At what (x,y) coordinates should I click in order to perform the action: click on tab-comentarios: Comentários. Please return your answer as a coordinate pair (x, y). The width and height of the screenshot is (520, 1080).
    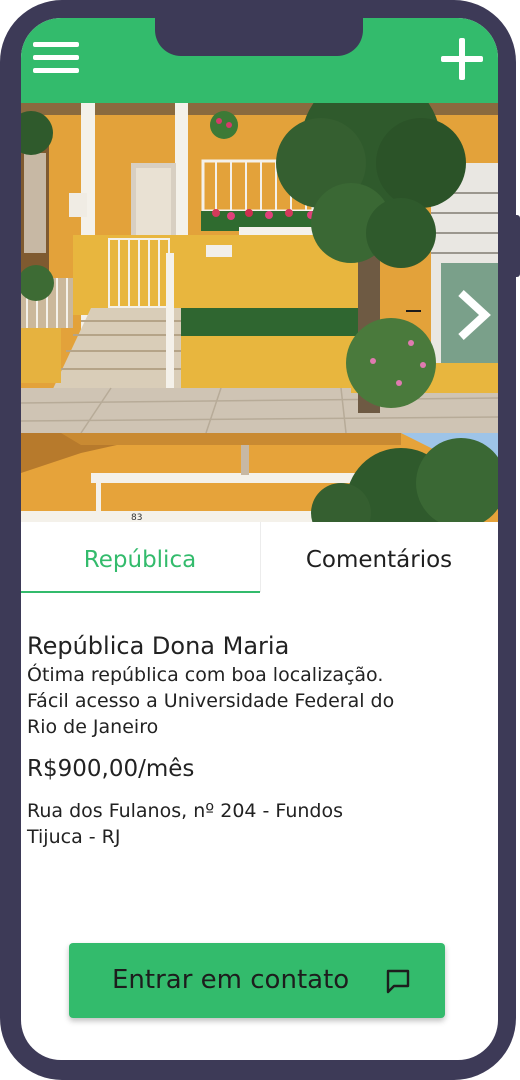
    Looking at the image, I should click on (379, 557).